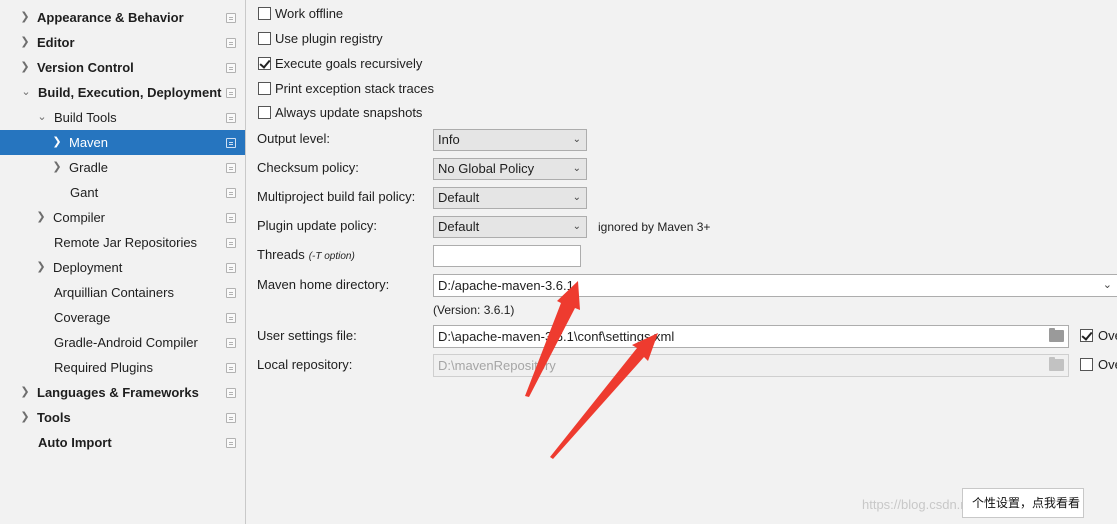 This screenshot has height=524, width=1117. Describe the element at coordinates (506, 285) in the screenshot. I see `maven-home-directory-value: D:/apache-maven-3.6.1` at that location.